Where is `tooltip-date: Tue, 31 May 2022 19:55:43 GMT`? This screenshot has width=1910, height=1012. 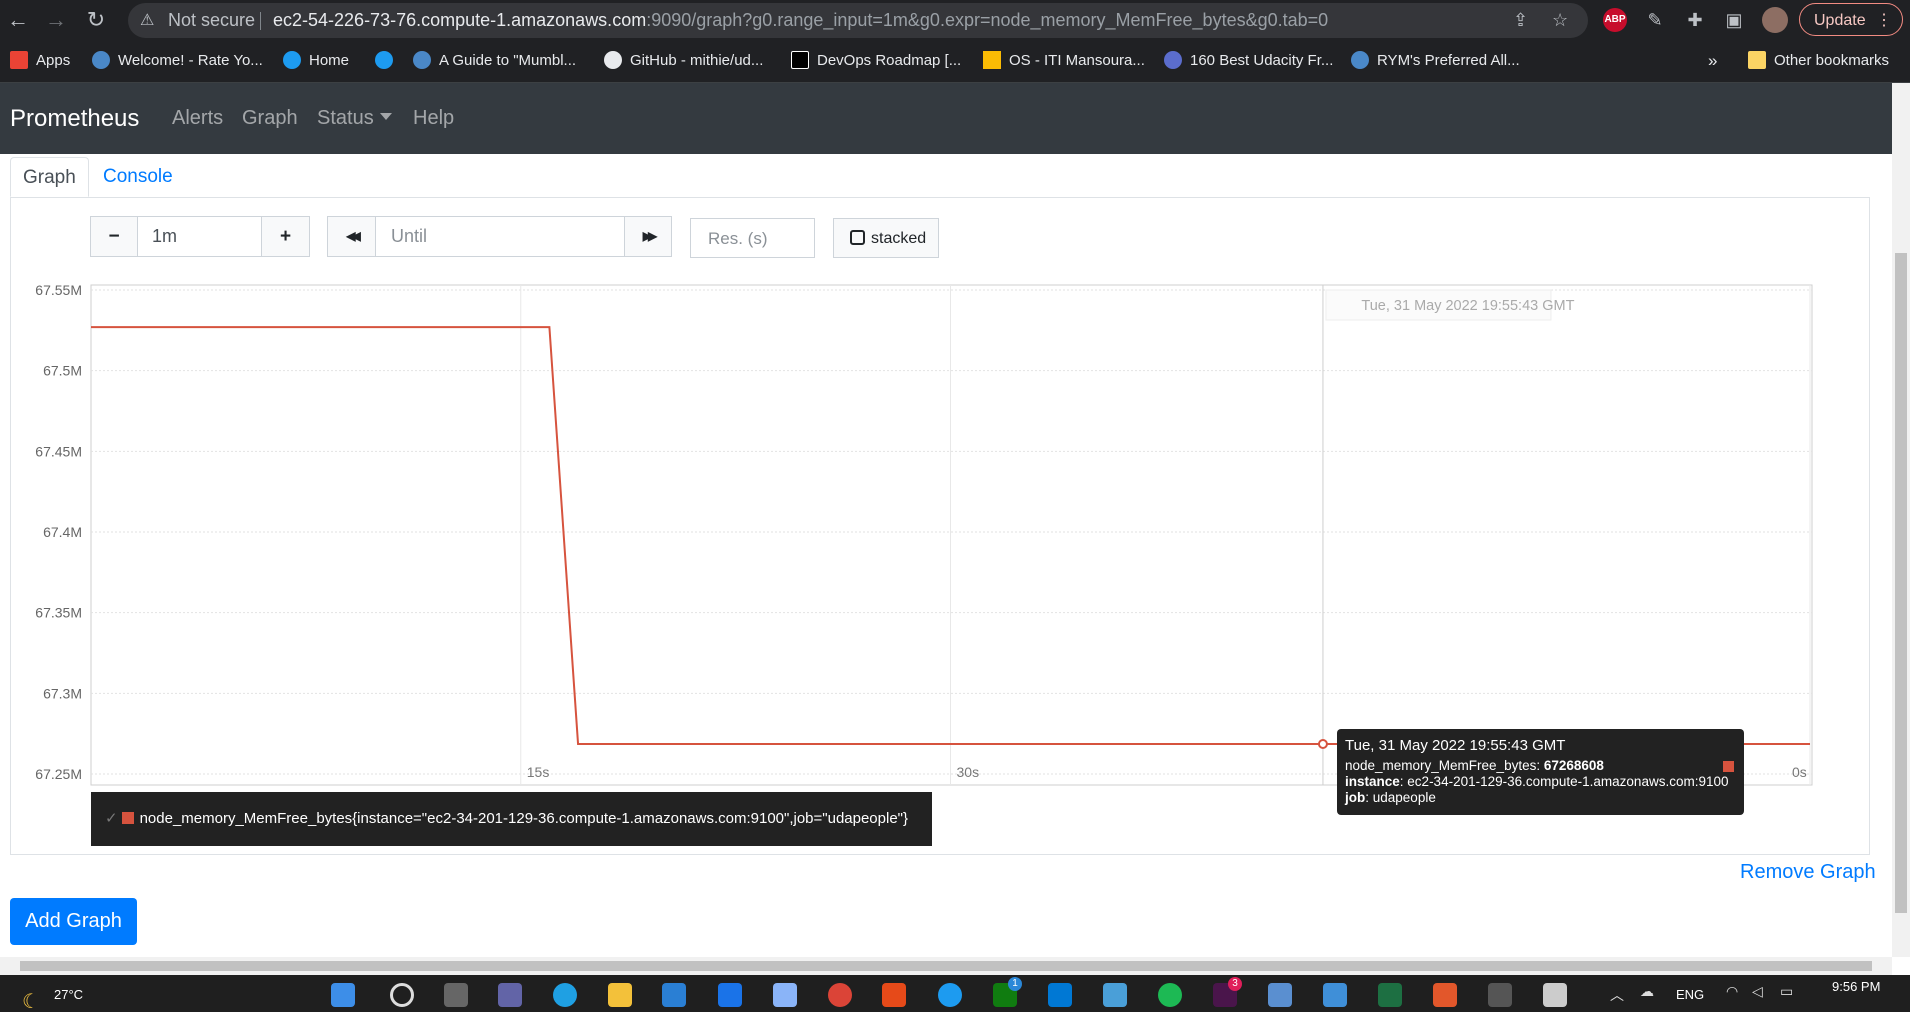
tooltip-date: Tue, 31 May 2022 19:55:43 GMT is located at coordinates (1455, 745).